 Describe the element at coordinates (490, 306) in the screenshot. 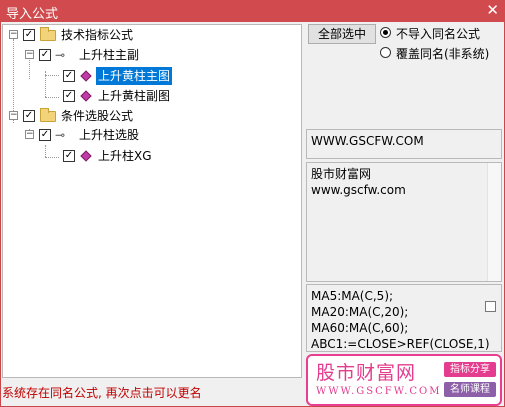

I see `code-option-checkbox` at that location.